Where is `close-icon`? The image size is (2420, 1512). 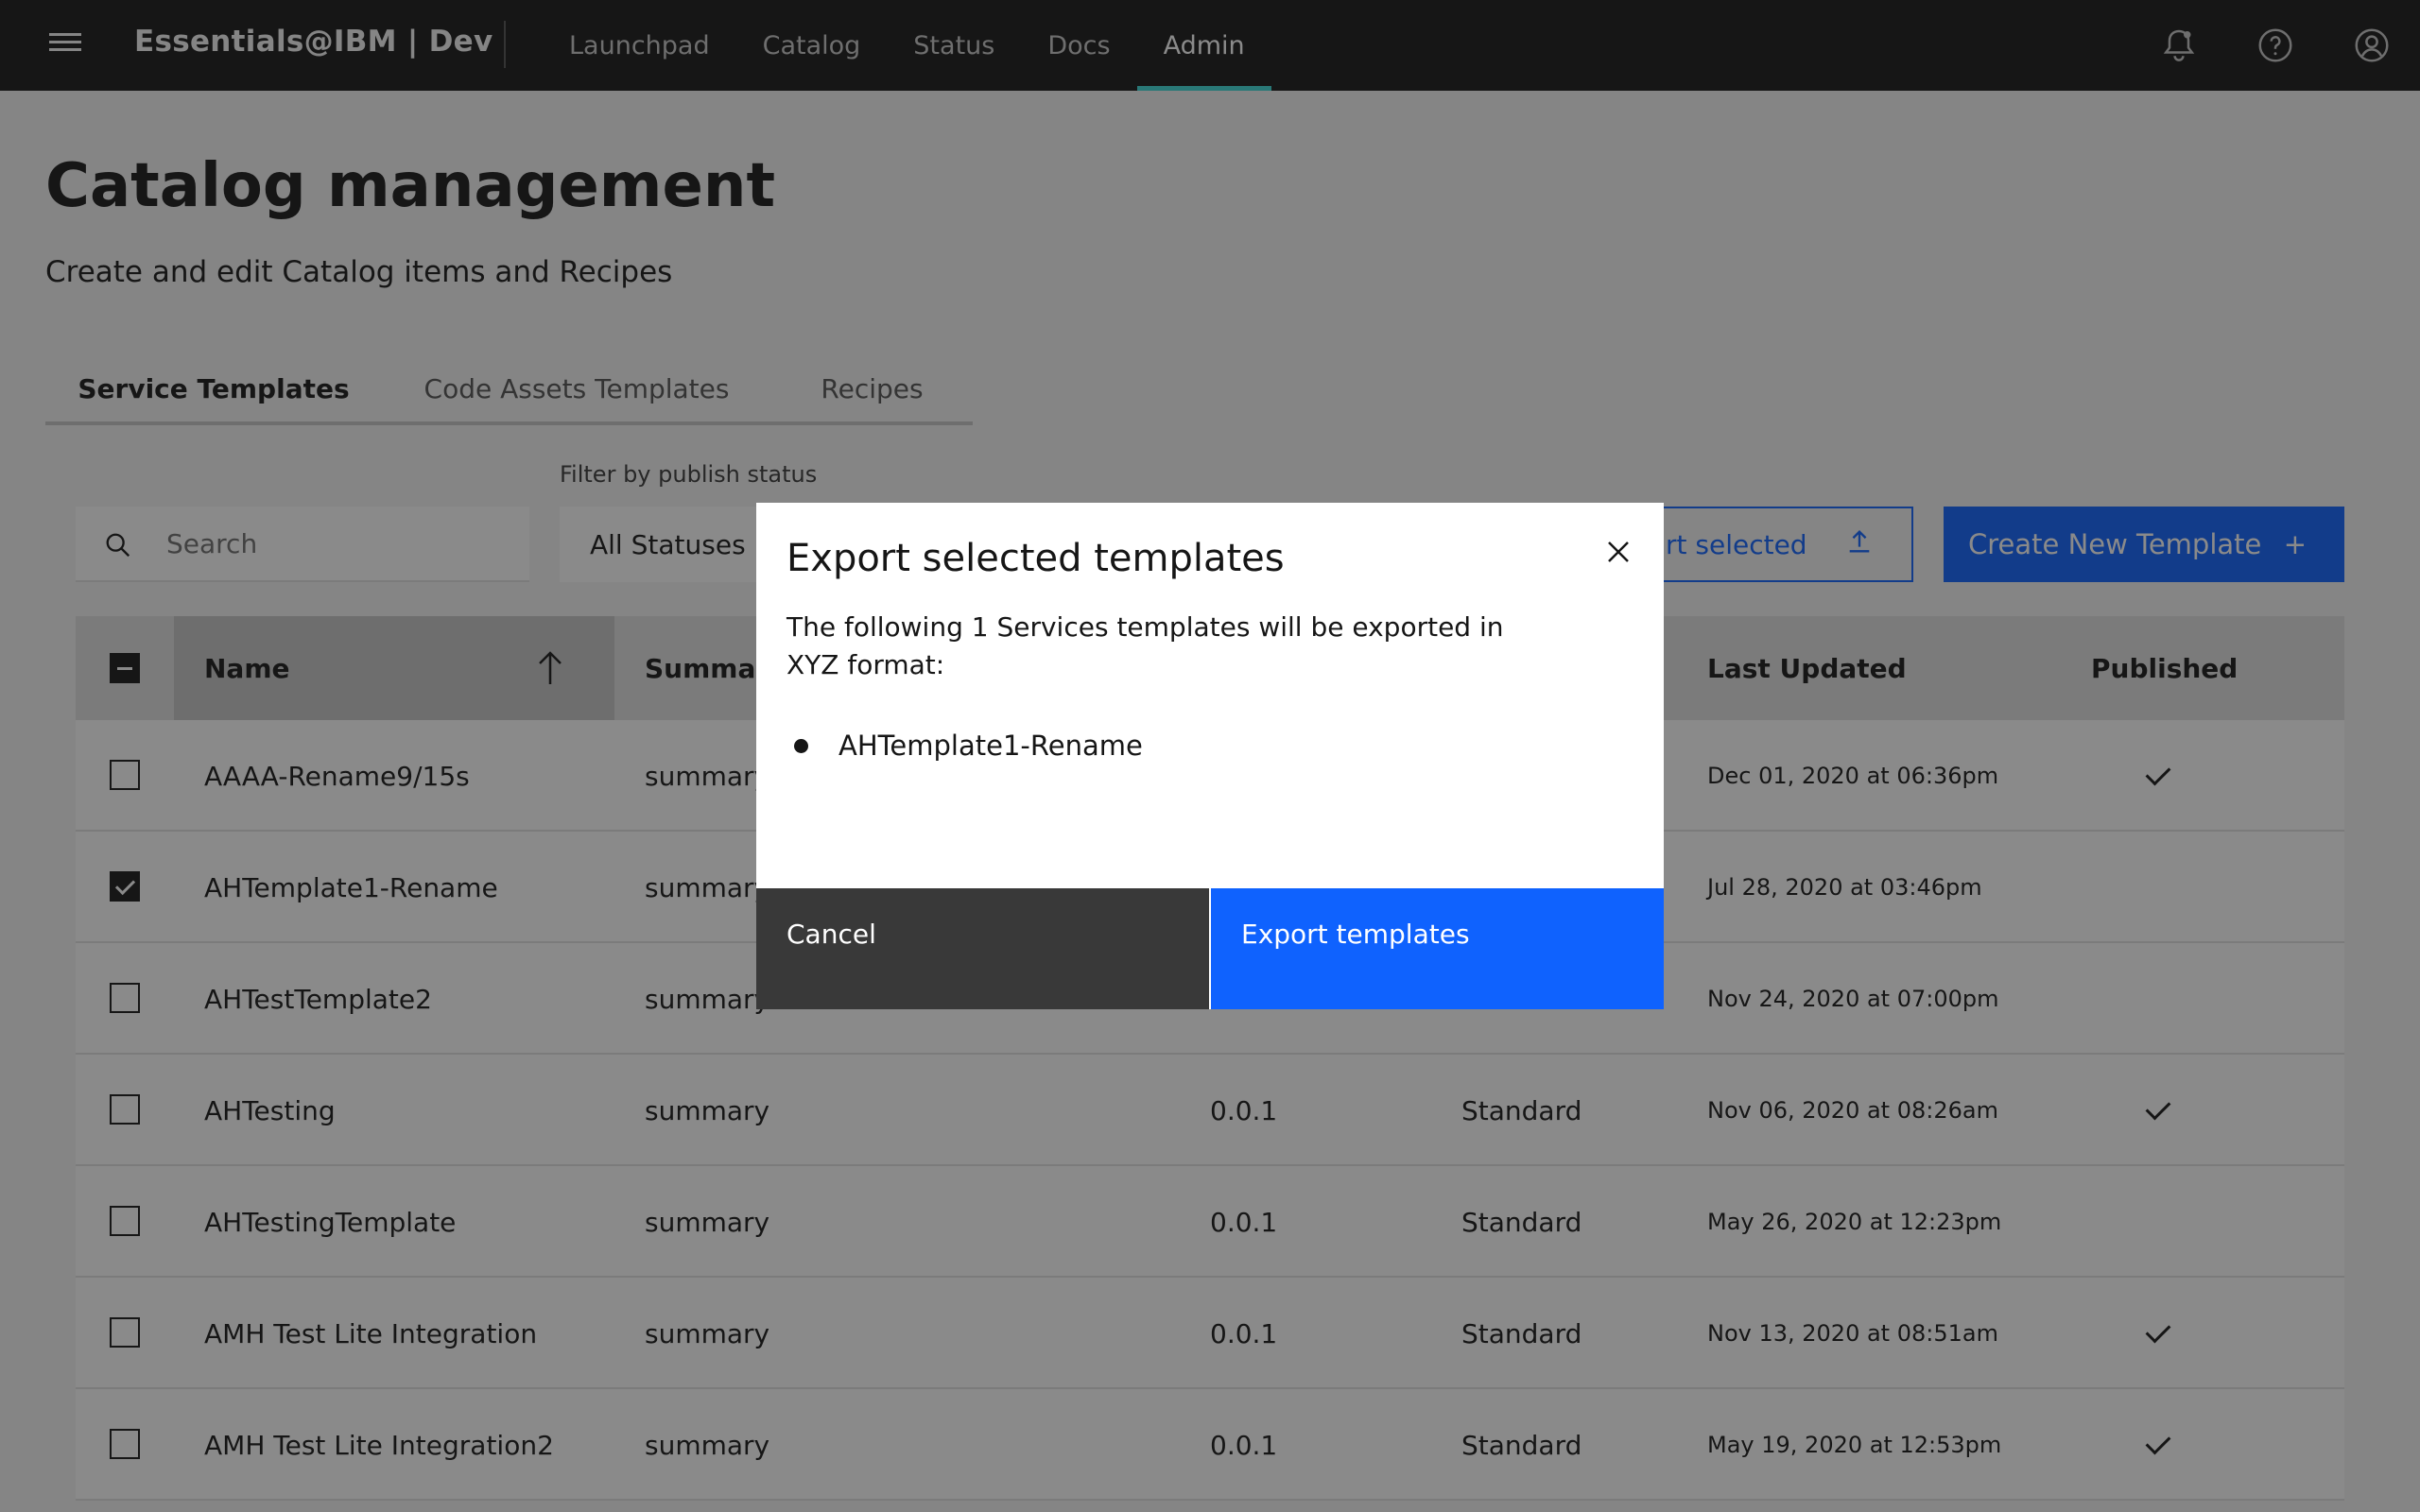 close-icon is located at coordinates (1618, 552).